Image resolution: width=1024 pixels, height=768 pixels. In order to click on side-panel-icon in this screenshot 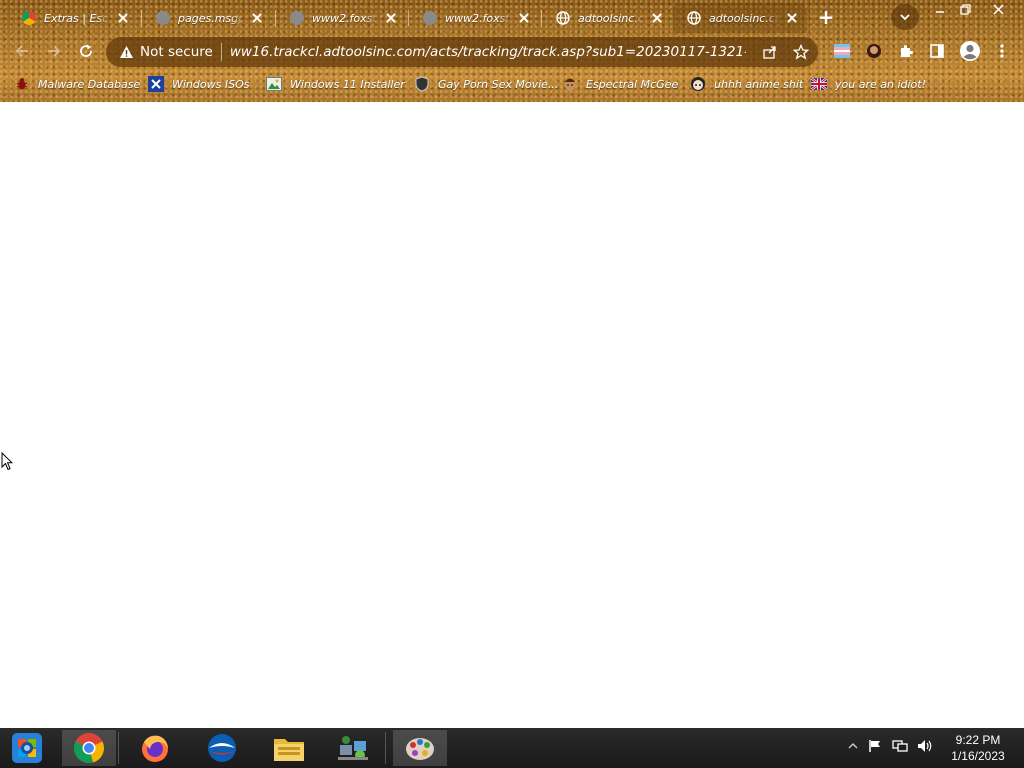, I will do `click(937, 51)`.